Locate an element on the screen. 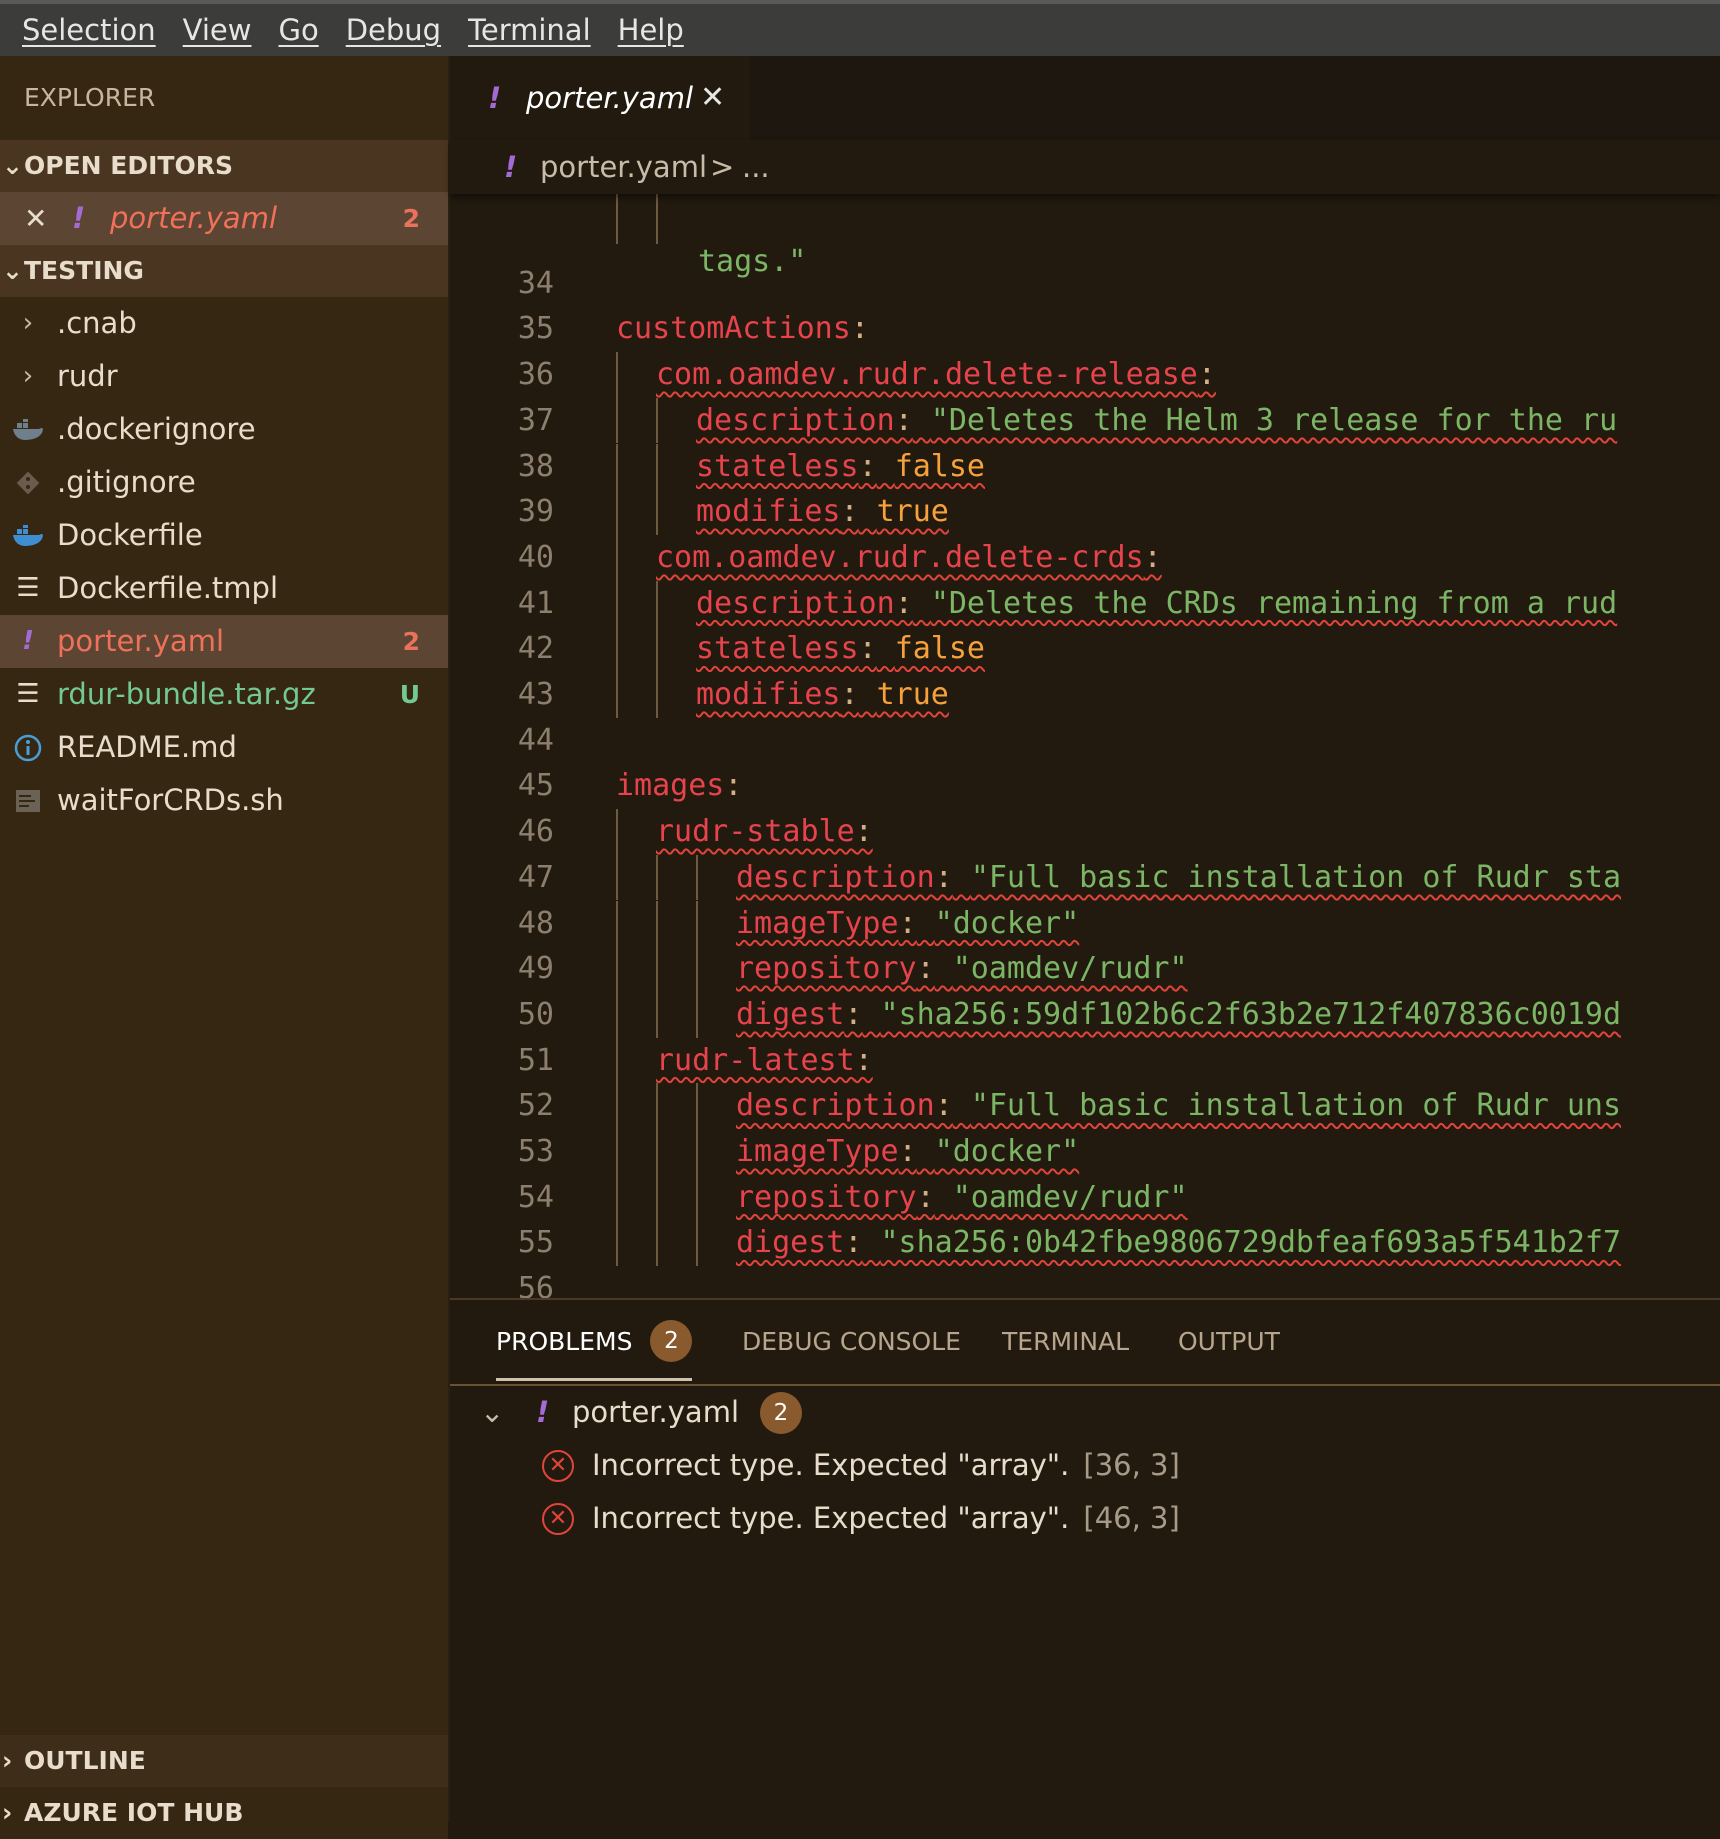  code-line: 43 modifies: true is located at coordinates (1085, 695).